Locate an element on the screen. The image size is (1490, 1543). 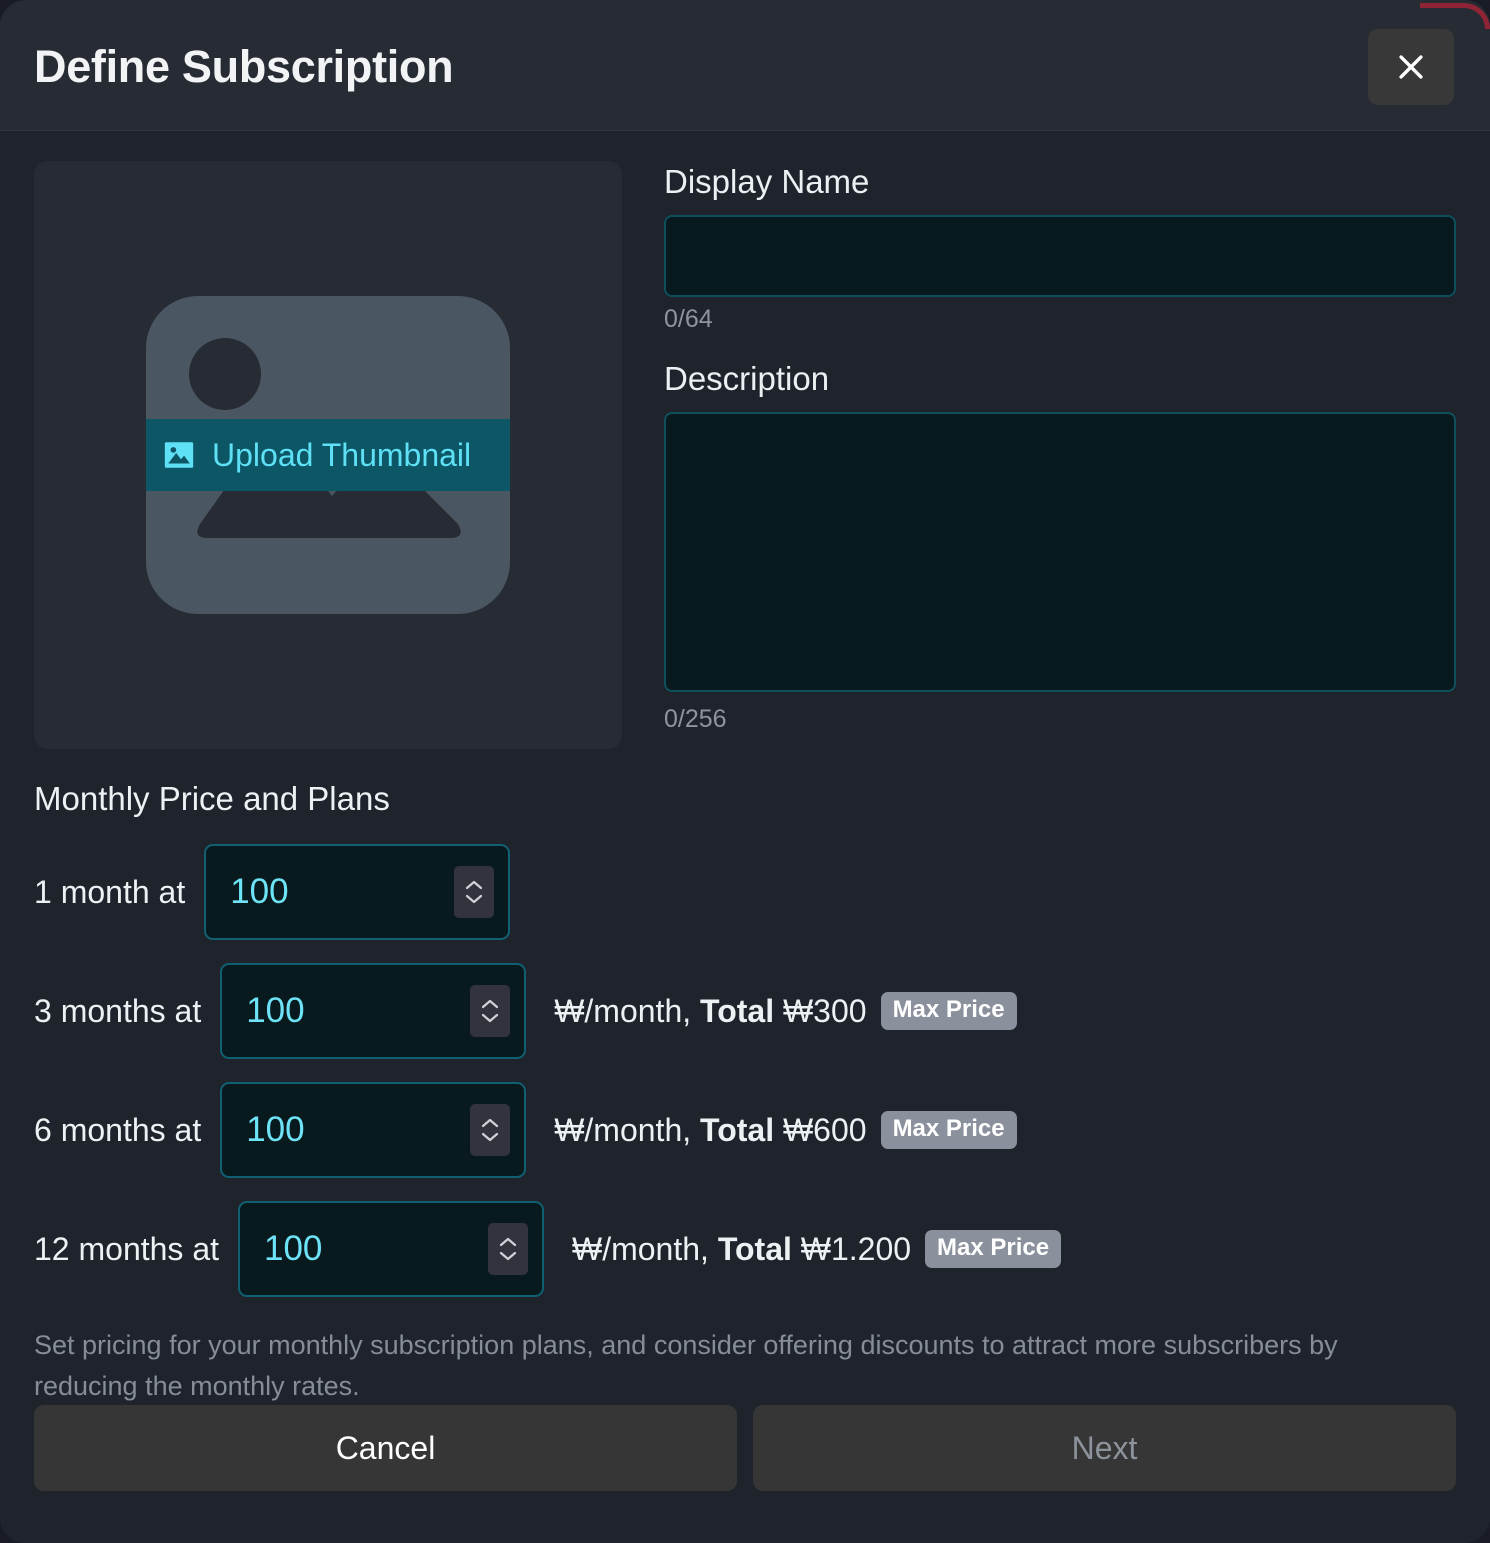
display-name-counter: 0/64 is located at coordinates (688, 319).